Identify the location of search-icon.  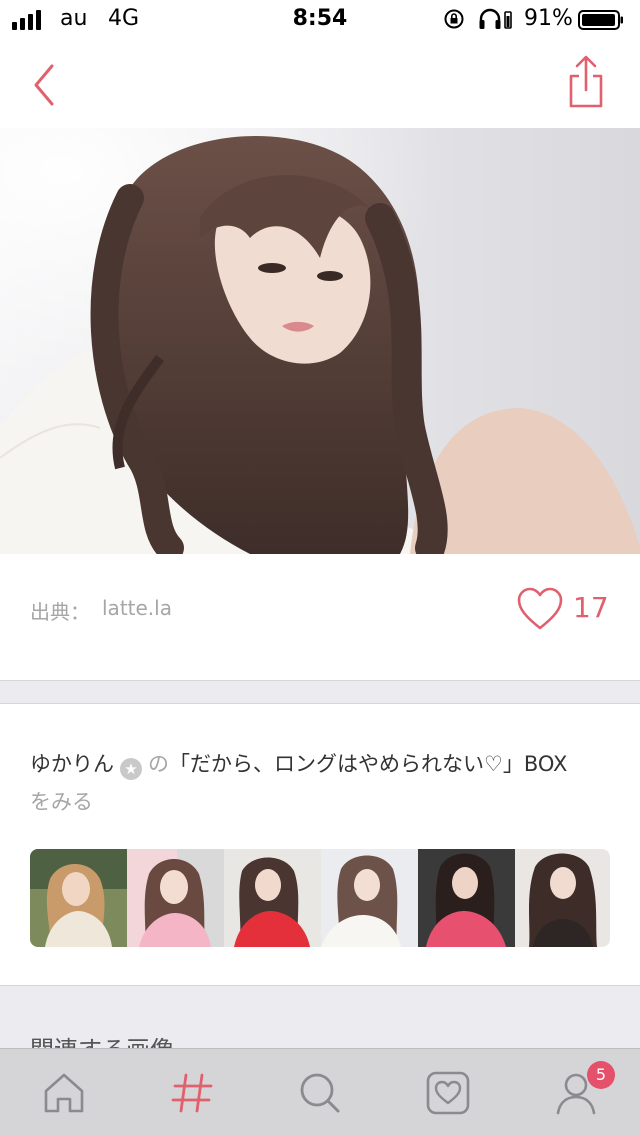
(320, 1093).